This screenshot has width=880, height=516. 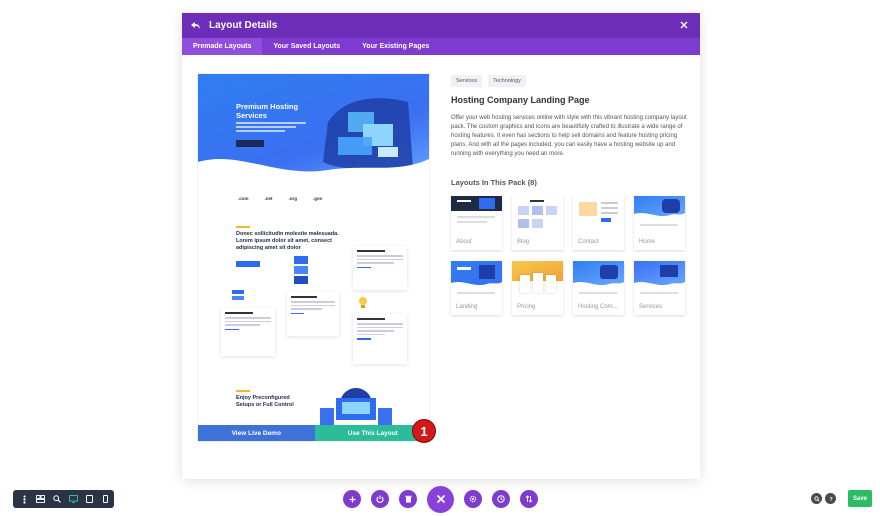 I want to click on preview-hero: Premium Hosting Services, so click(x=313, y=130).